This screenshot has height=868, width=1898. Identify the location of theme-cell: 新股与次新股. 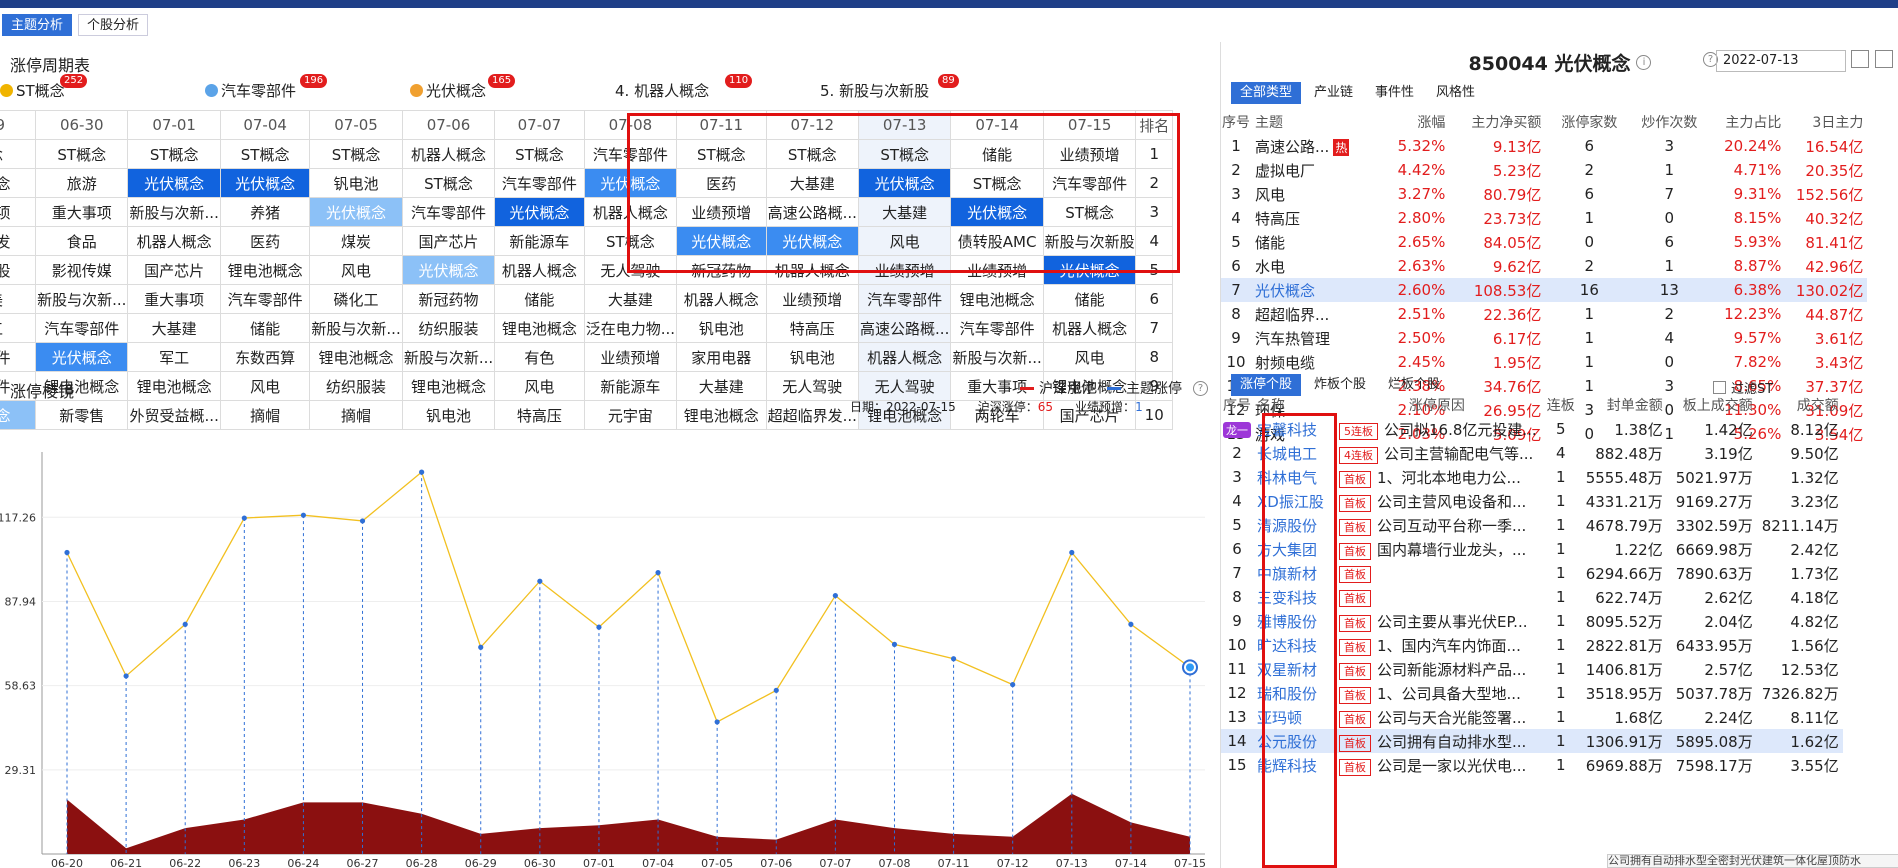
(1089, 241).